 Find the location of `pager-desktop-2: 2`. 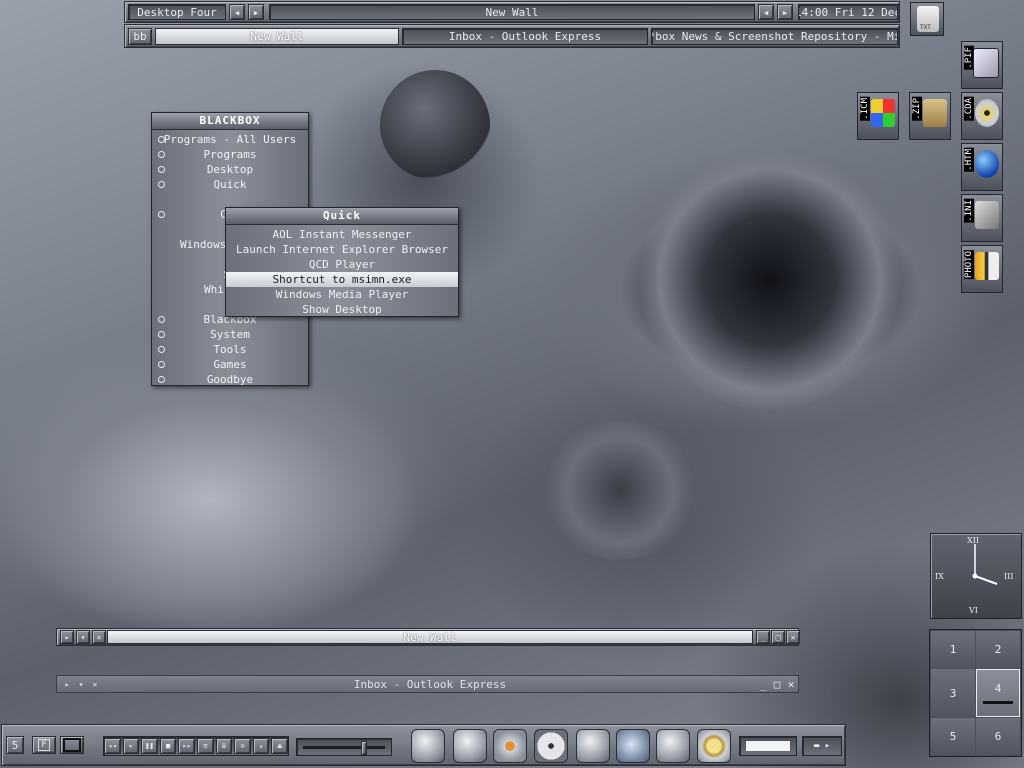

pager-desktop-2: 2 is located at coordinates (998, 649).